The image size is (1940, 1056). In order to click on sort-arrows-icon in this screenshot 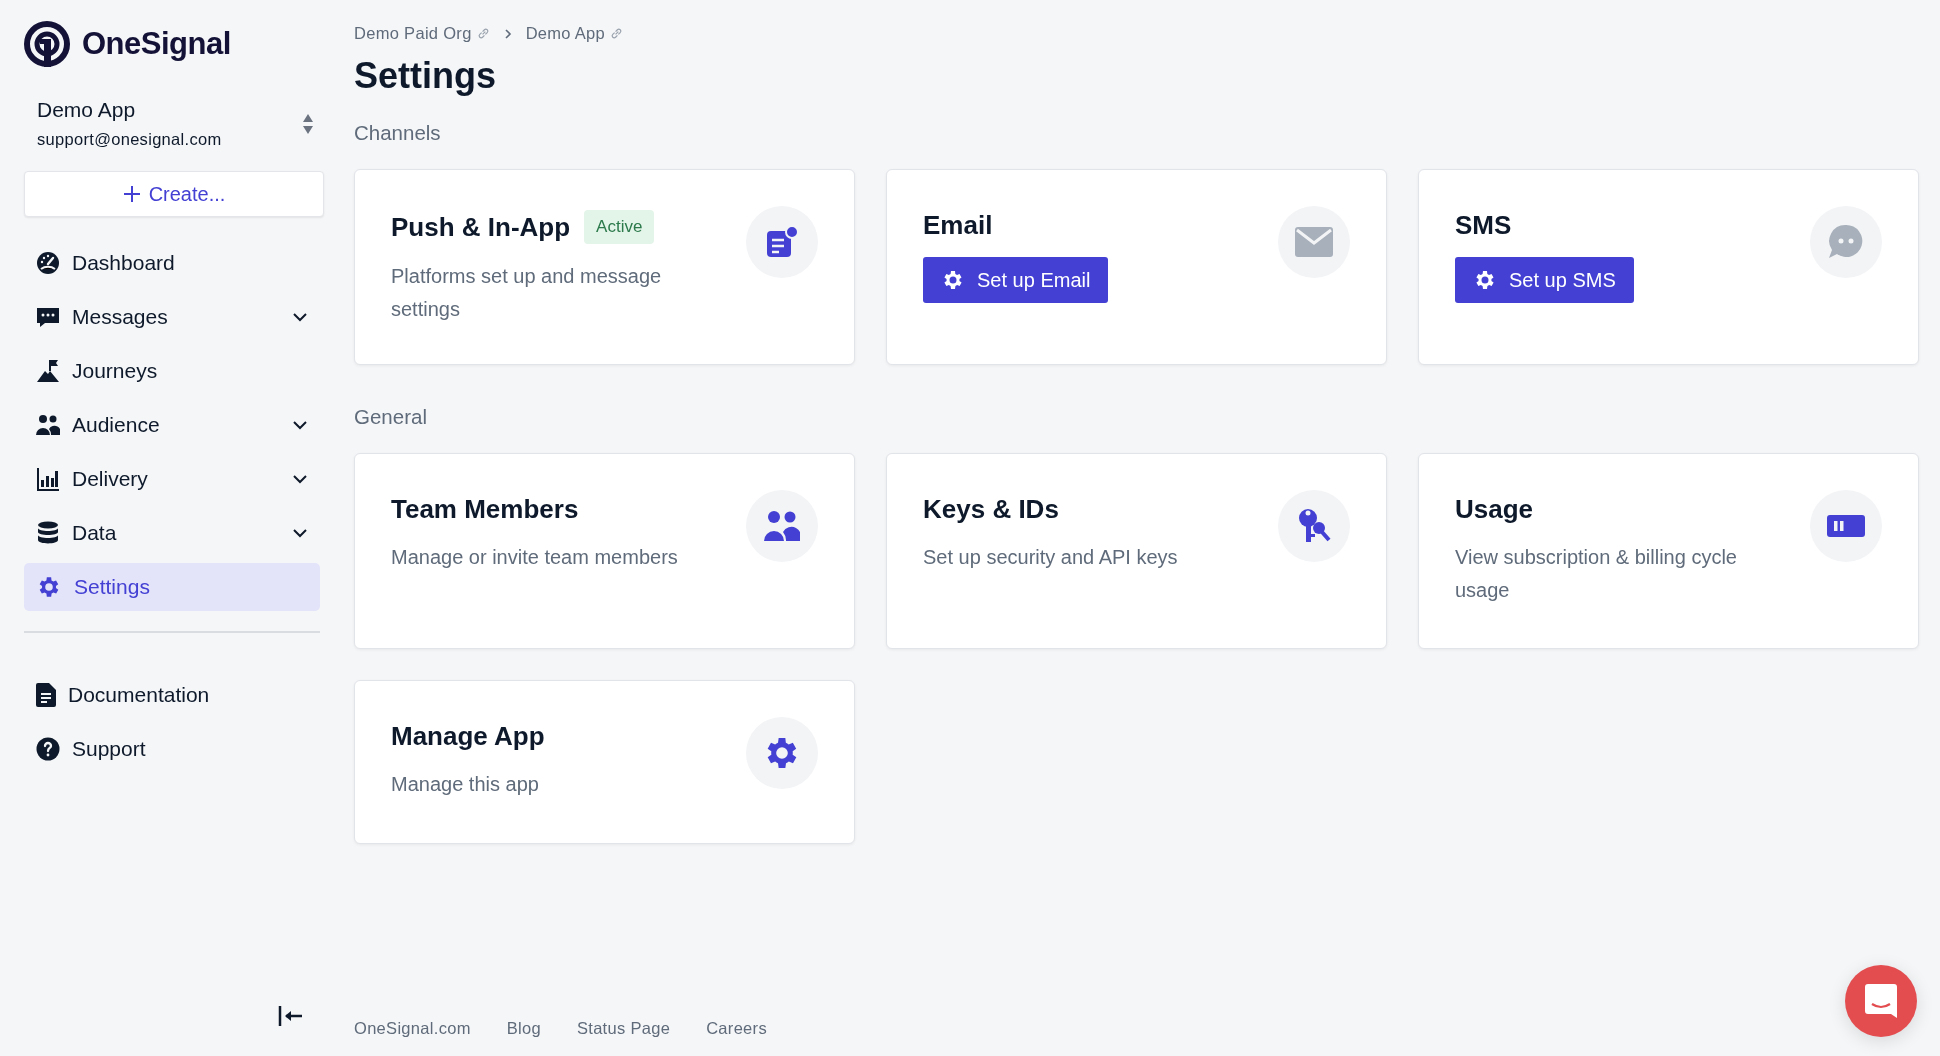, I will do `click(308, 123)`.